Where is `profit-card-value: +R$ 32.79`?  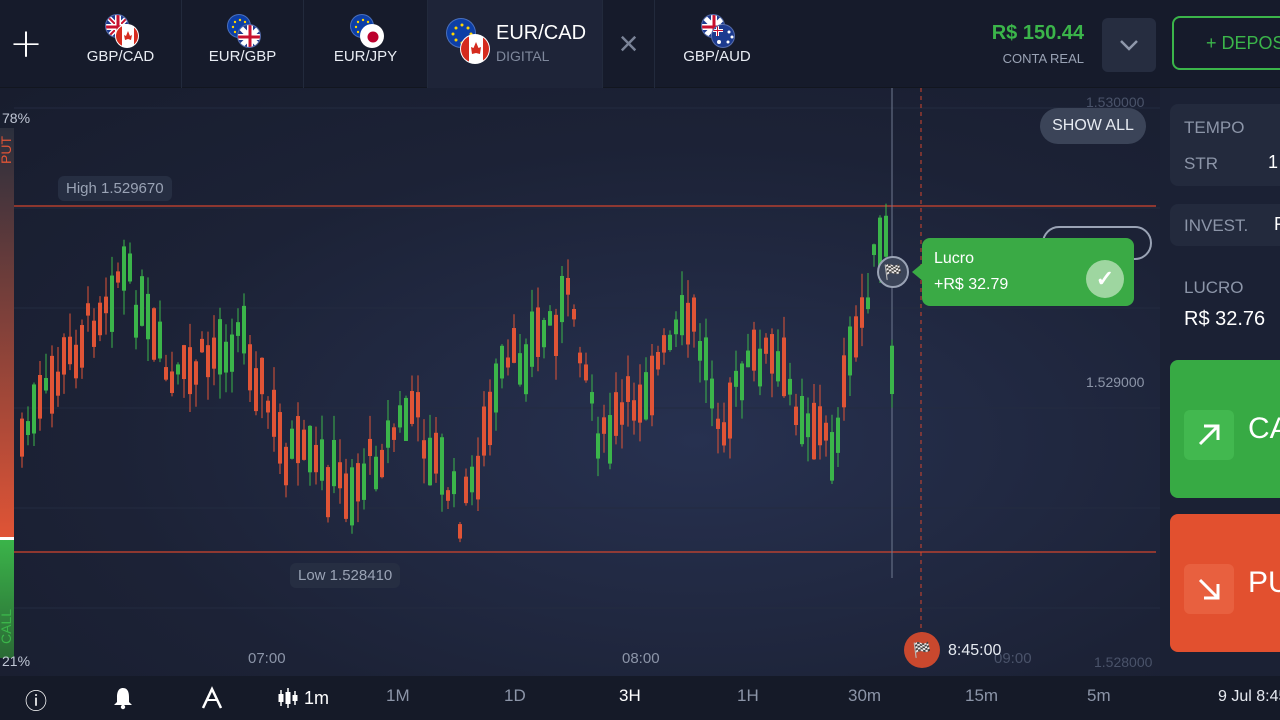 profit-card-value: +R$ 32.79 is located at coordinates (971, 284).